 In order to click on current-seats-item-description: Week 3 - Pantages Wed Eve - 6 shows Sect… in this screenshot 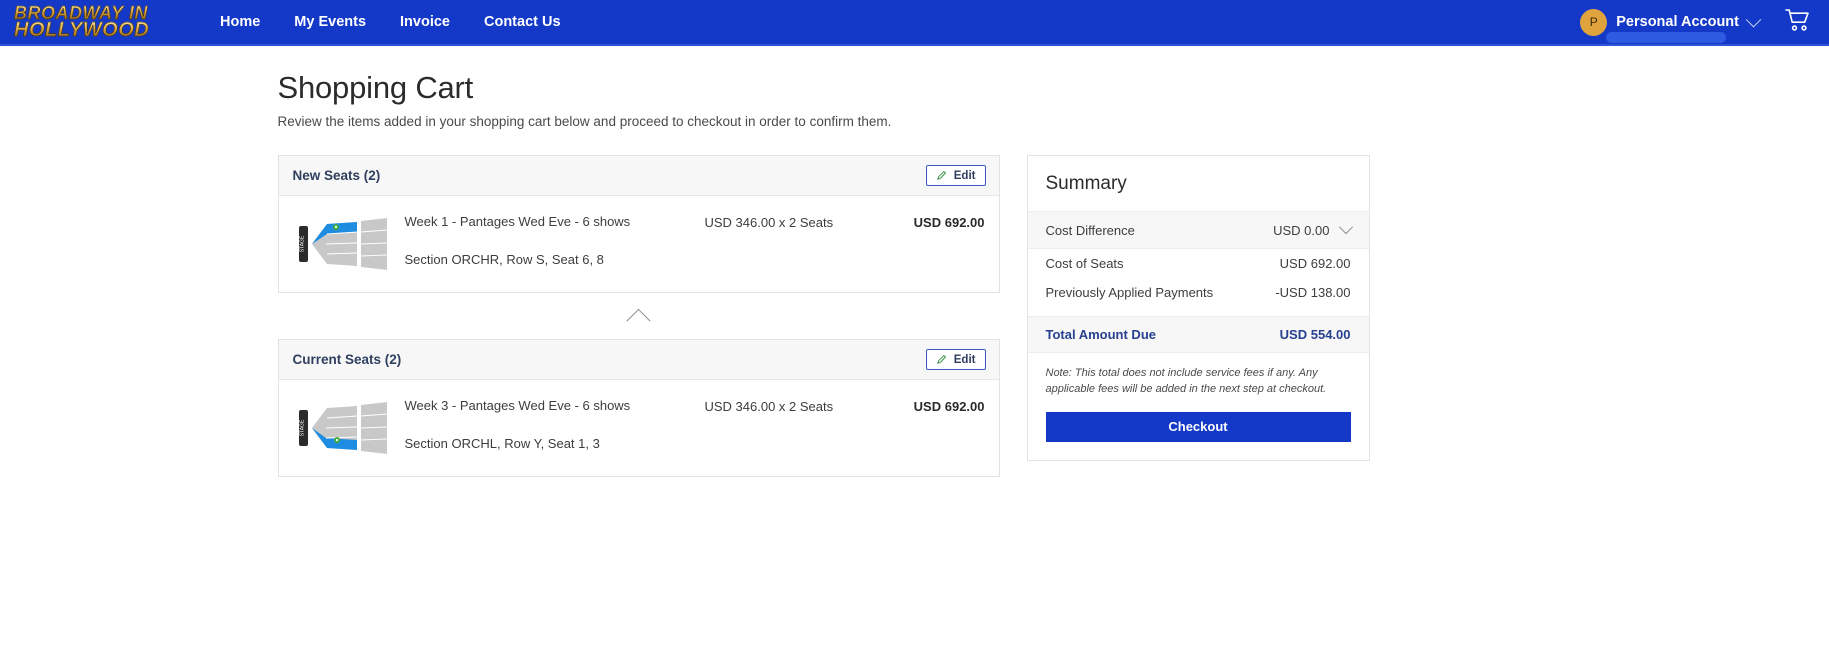, I will do `click(555, 423)`.